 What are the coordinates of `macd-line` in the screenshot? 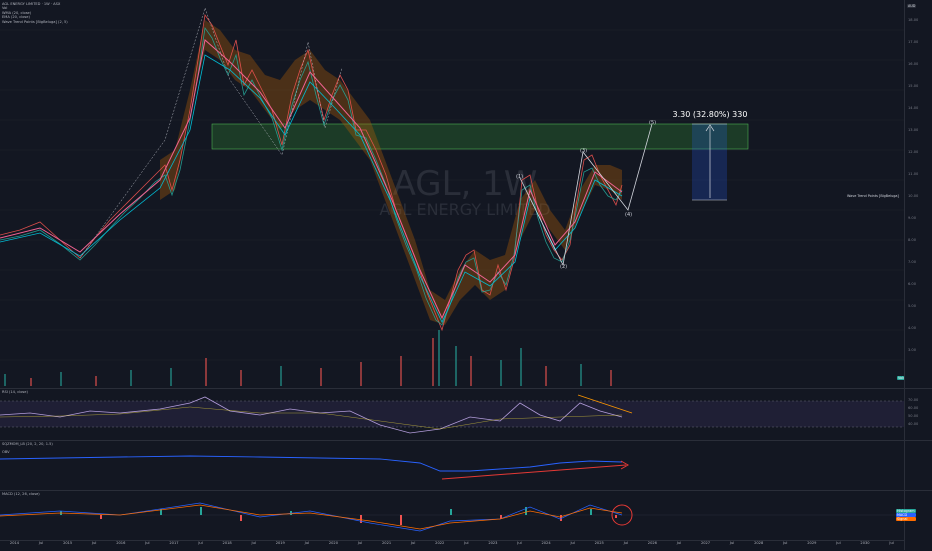 It's located at (311, 517).